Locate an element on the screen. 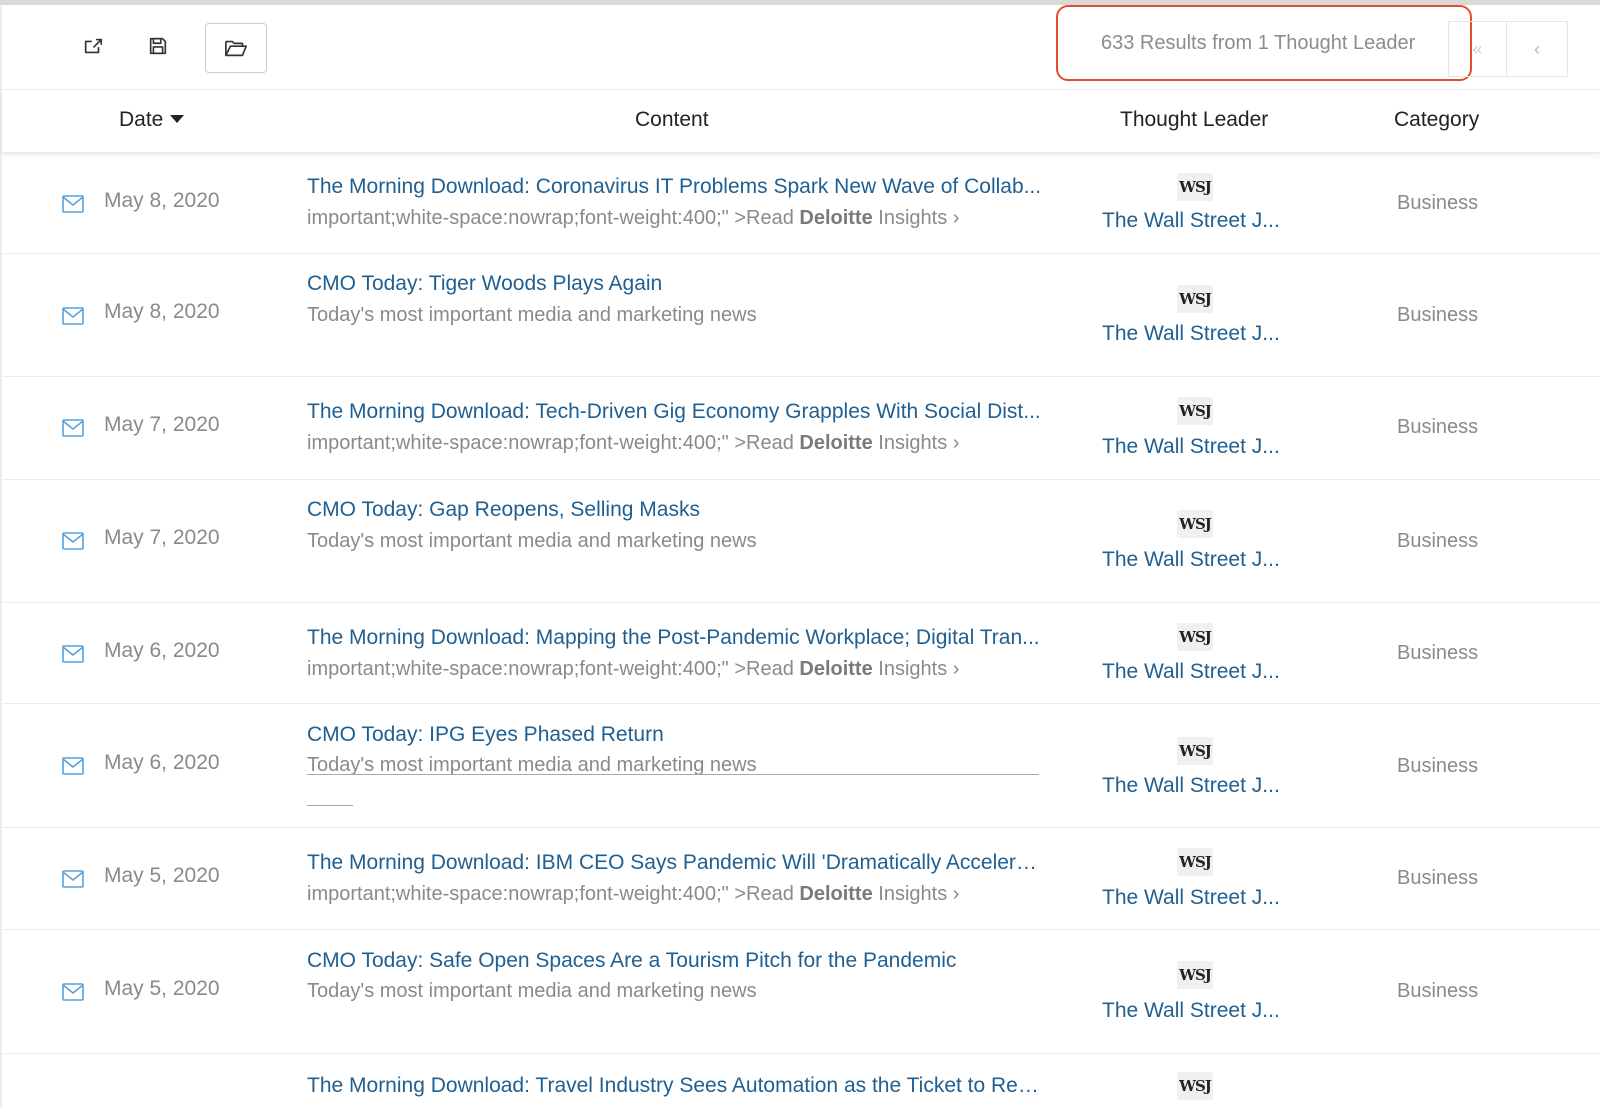  column-header-content: Content is located at coordinates (672, 119).